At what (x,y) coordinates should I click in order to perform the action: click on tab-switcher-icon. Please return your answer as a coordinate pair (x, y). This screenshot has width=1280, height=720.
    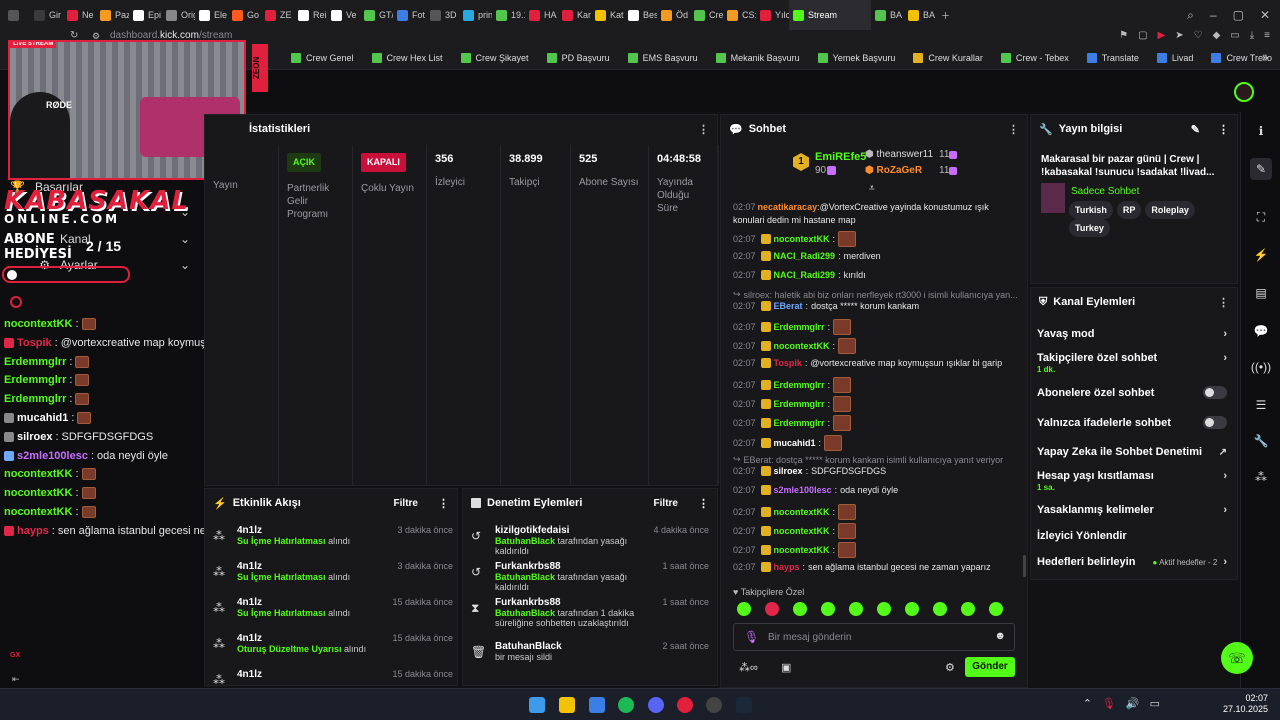
    Looking at the image, I should click on (17, 15).